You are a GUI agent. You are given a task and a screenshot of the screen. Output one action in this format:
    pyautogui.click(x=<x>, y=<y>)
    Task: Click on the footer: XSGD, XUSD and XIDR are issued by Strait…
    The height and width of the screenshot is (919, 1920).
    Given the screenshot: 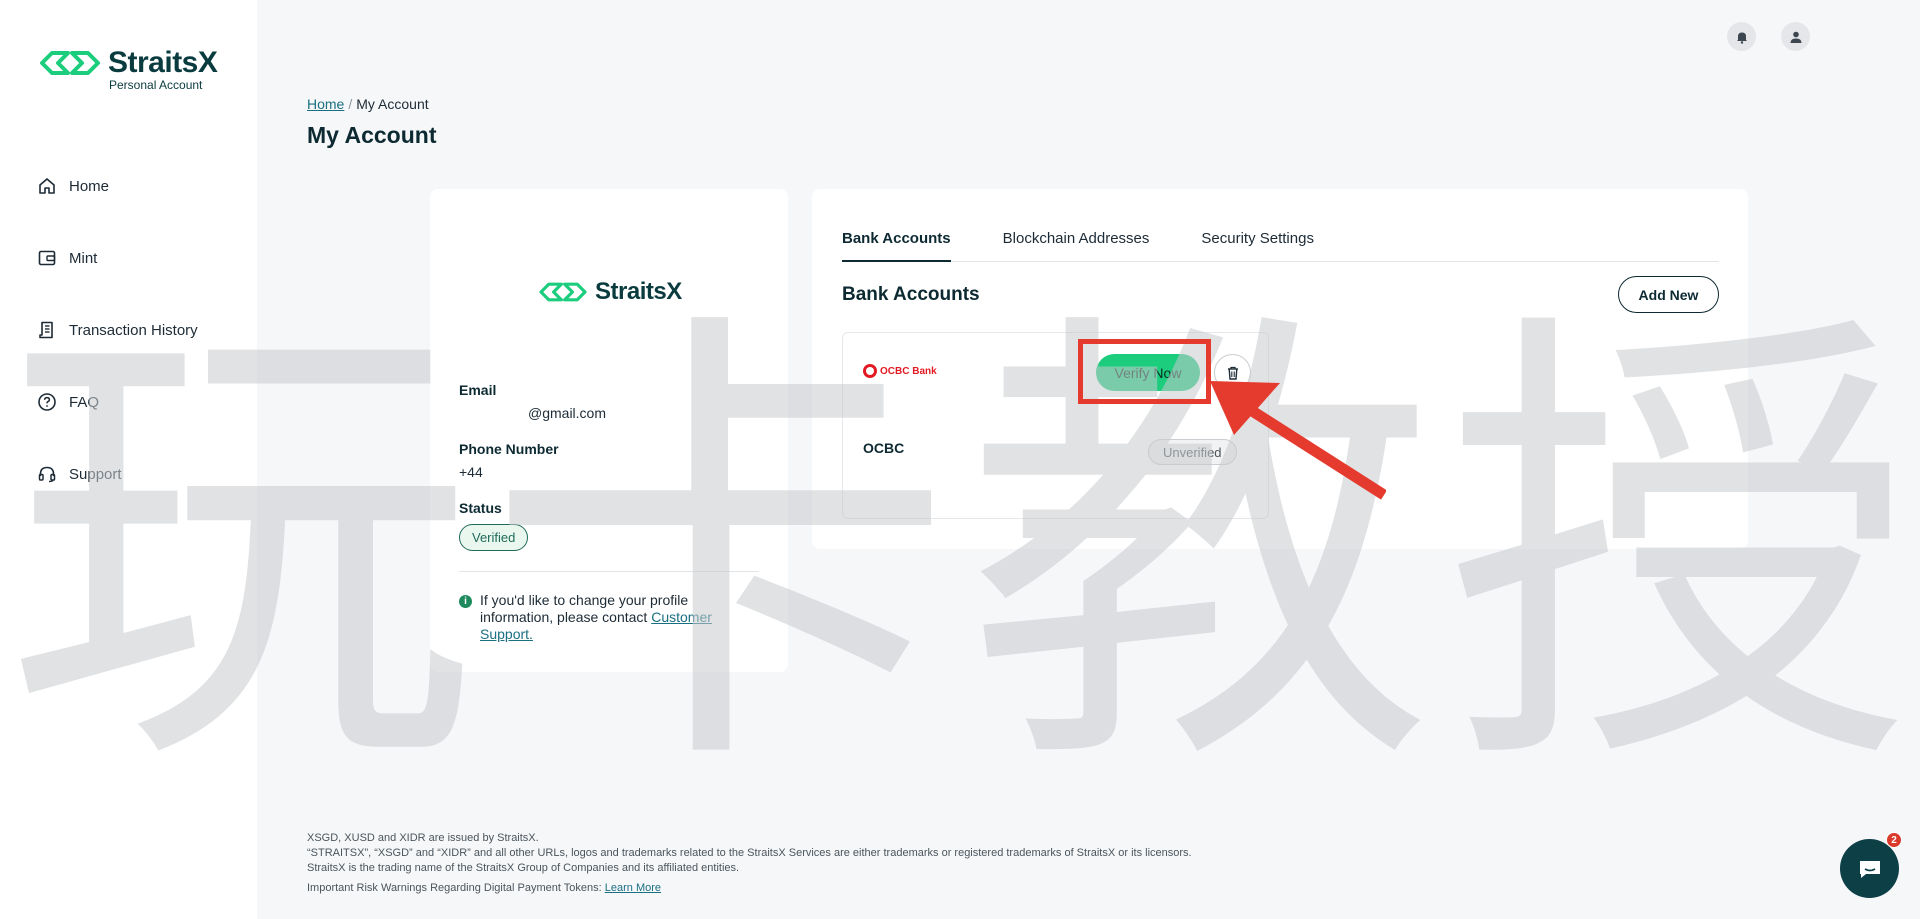 What is the action you would take?
    pyautogui.click(x=749, y=863)
    